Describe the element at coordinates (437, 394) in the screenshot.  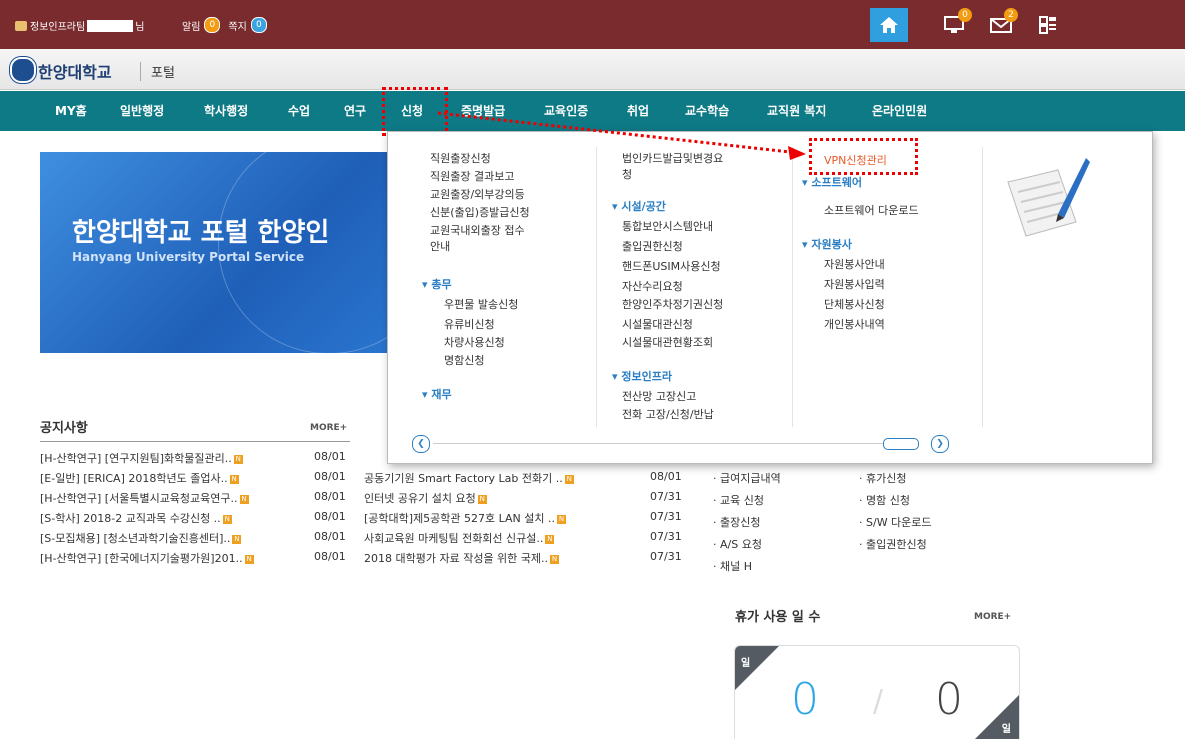
I see `menu-heading-finance: ▾ 재무` at that location.